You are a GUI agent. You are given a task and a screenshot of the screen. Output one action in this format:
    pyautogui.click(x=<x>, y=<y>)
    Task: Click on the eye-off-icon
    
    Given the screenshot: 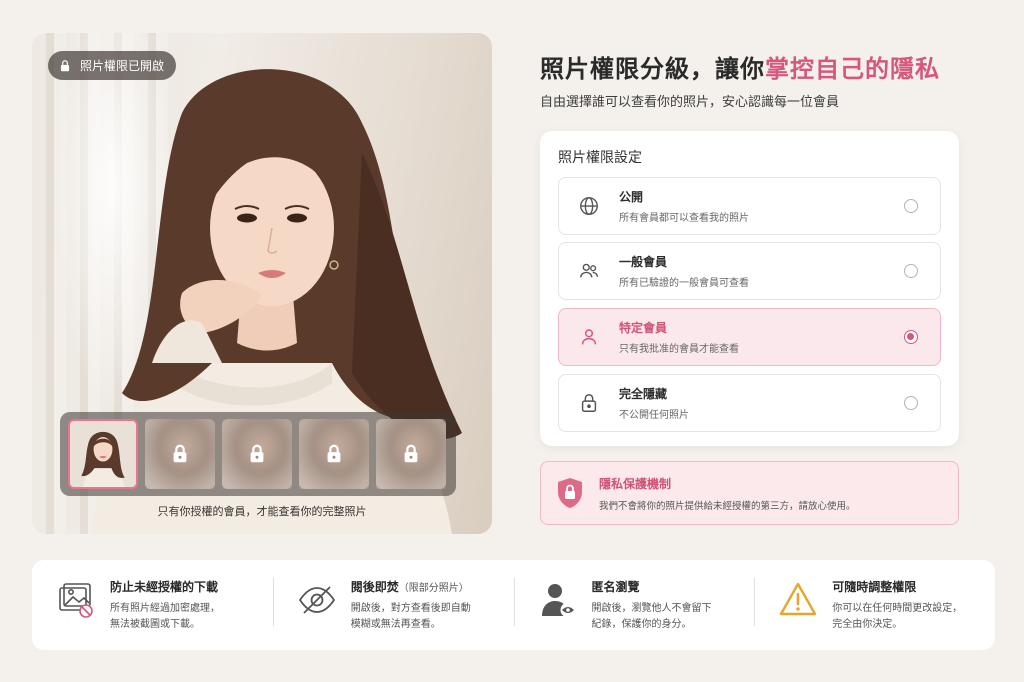 What is the action you would take?
    pyautogui.click(x=316, y=600)
    